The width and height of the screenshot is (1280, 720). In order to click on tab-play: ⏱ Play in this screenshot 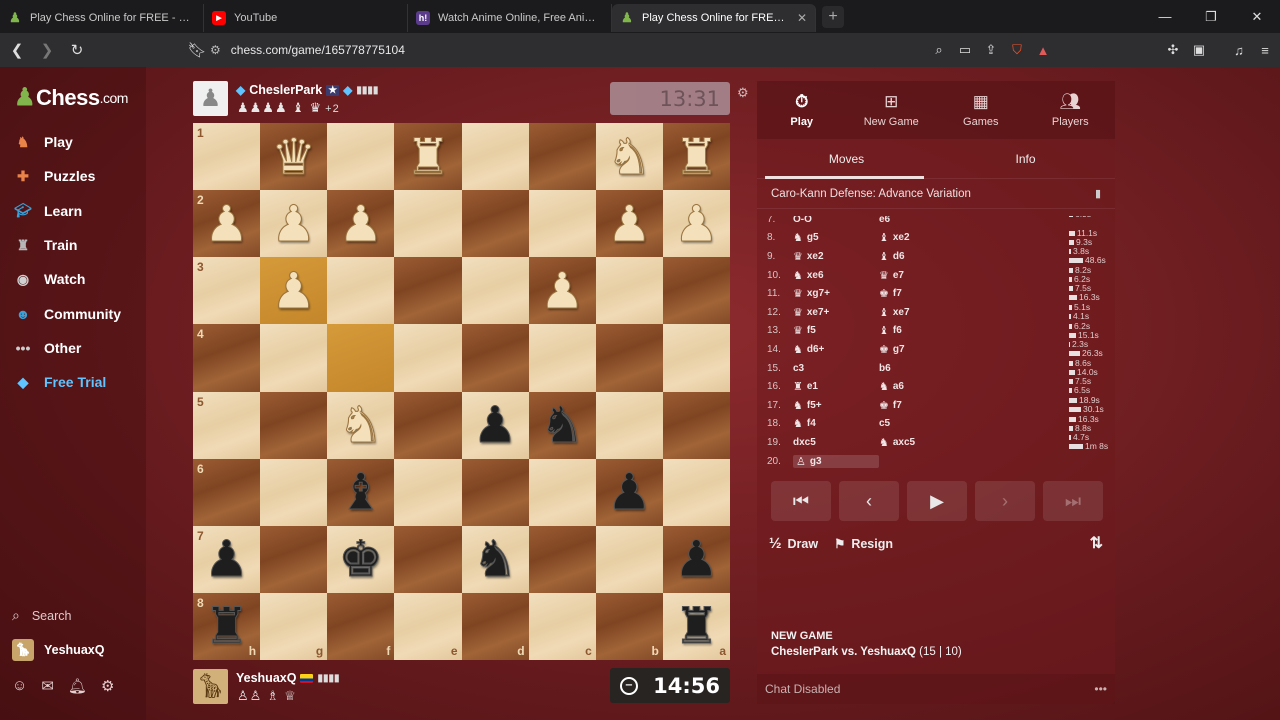, I will do `click(802, 110)`.